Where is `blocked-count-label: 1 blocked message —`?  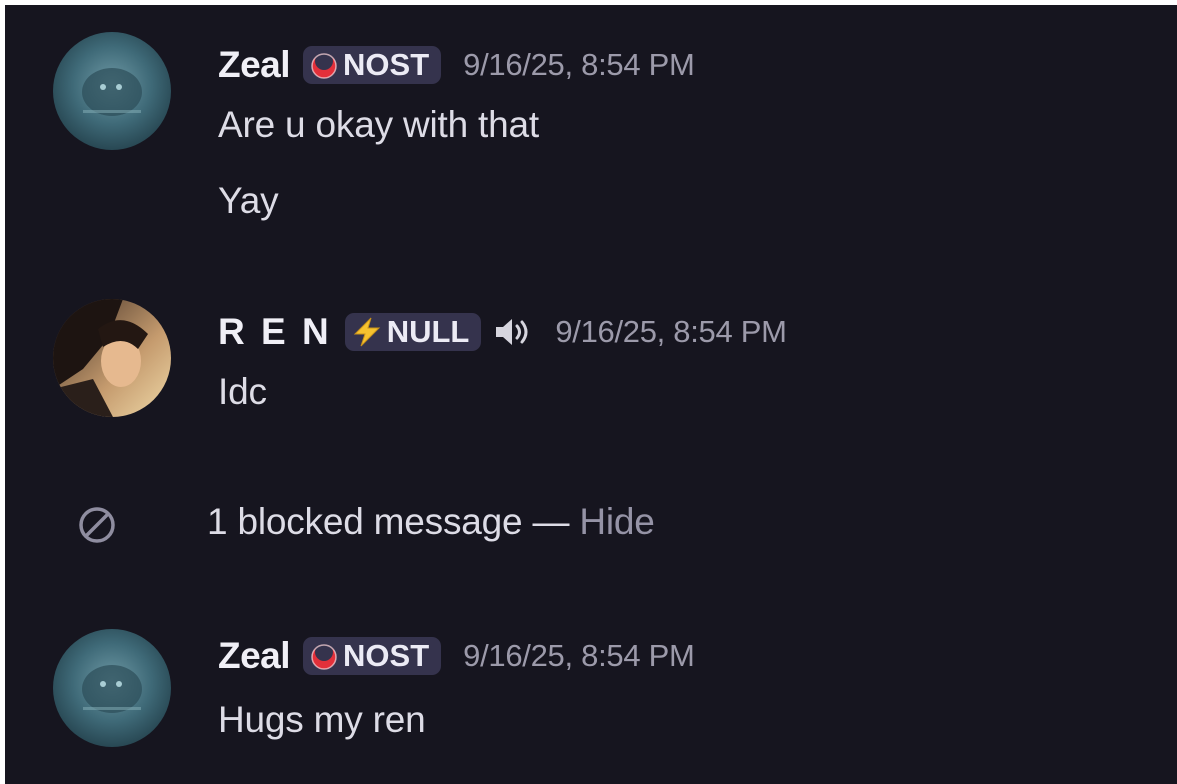
blocked-count-label: 1 blocked message — is located at coordinates (393, 521).